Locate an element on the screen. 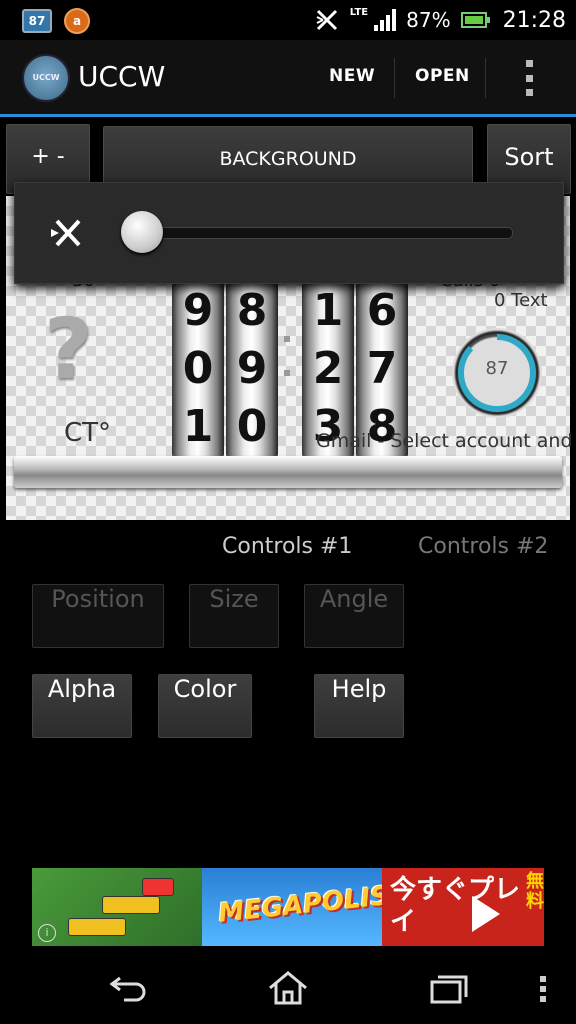 The height and width of the screenshot is (1024, 576). open-button: OPEN is located at coordinates (442, 76).